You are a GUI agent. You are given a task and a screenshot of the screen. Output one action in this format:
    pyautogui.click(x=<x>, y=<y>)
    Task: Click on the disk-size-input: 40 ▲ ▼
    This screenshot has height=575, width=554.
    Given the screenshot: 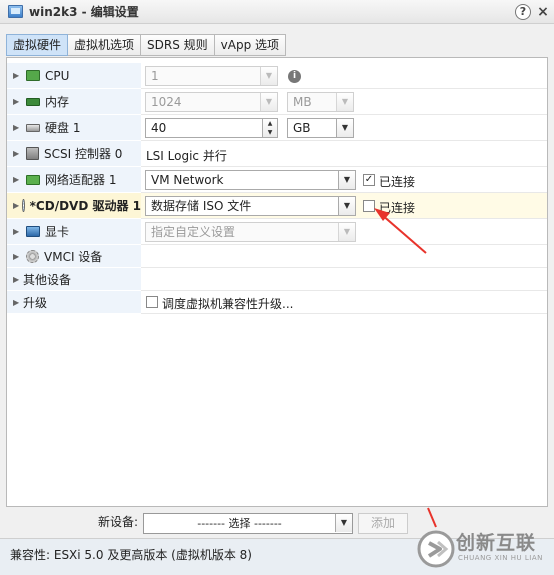 What is the action you would take?
    pyautogui.click(x=211, y=128)
    